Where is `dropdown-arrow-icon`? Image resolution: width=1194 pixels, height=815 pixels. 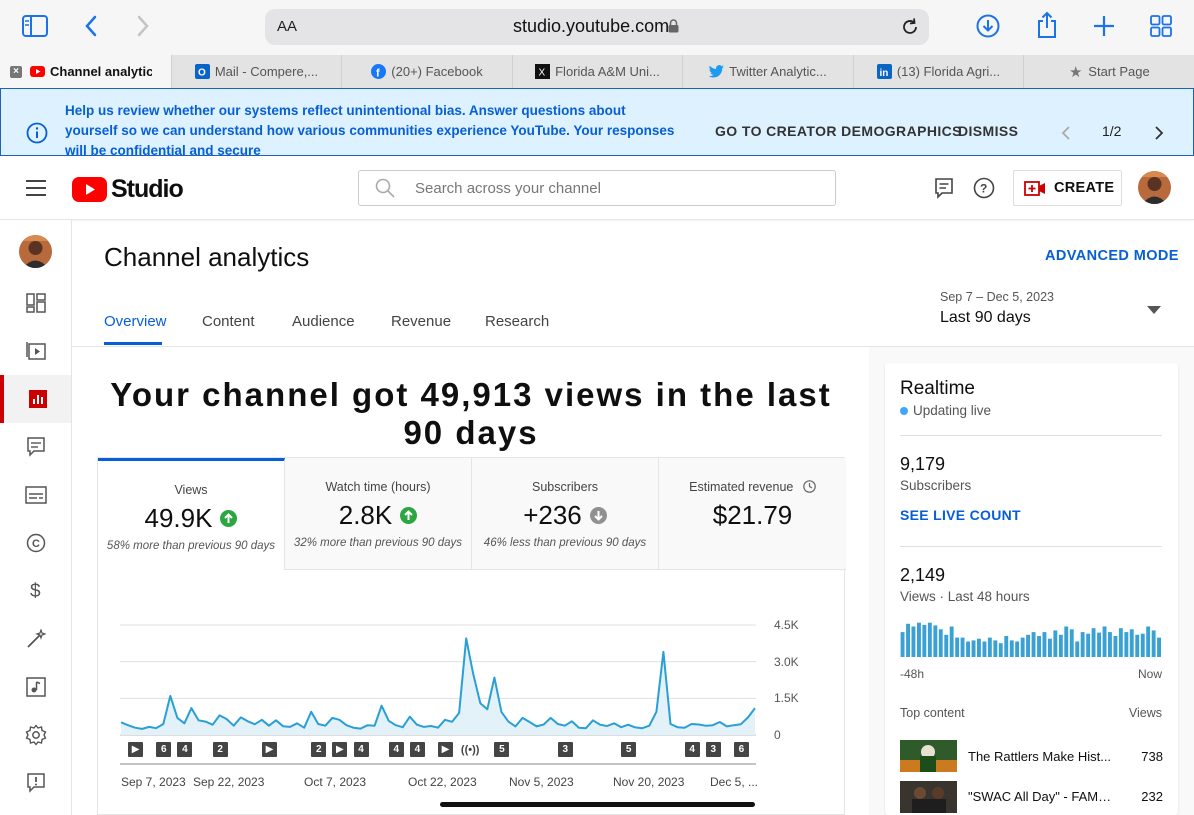 dropdown-arrow-icon is located at coordinates (1154, 310).